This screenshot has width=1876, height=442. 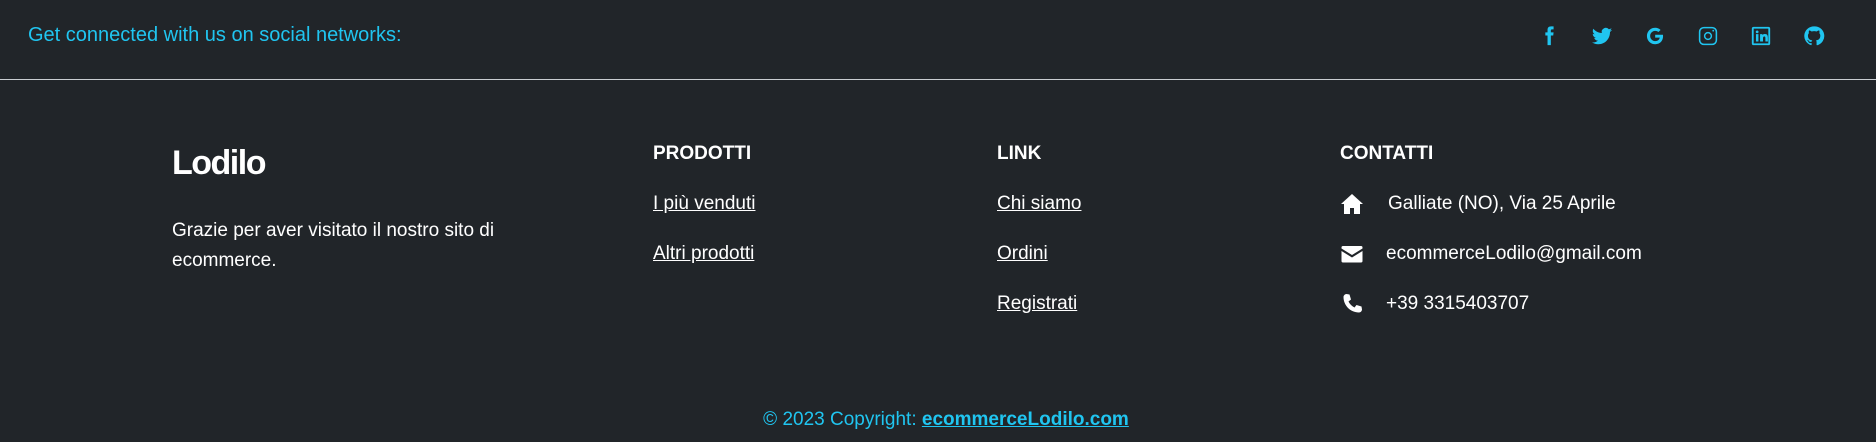 I want to click on address-text: Galliate (NO), Via 25 Aprile, so click(x=1502, y=203).